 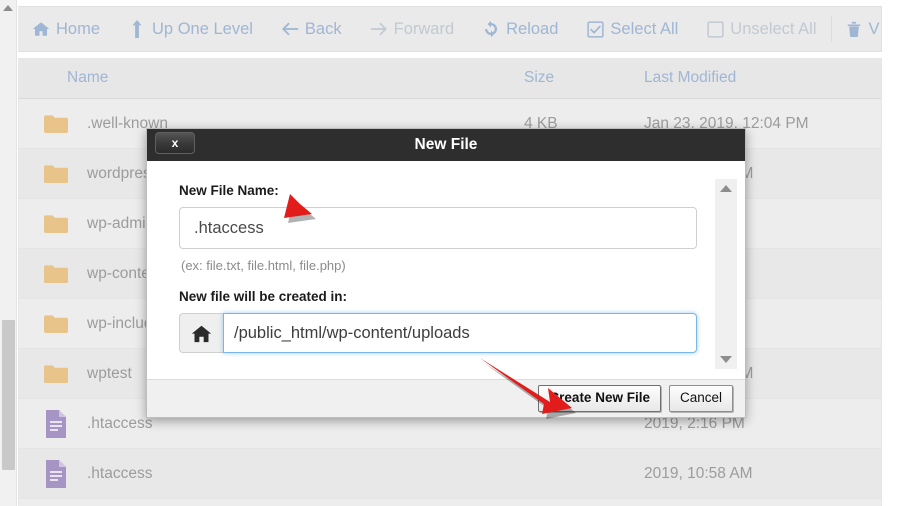 I want to click on column-header-name: Name, so click(x=271, y=78).